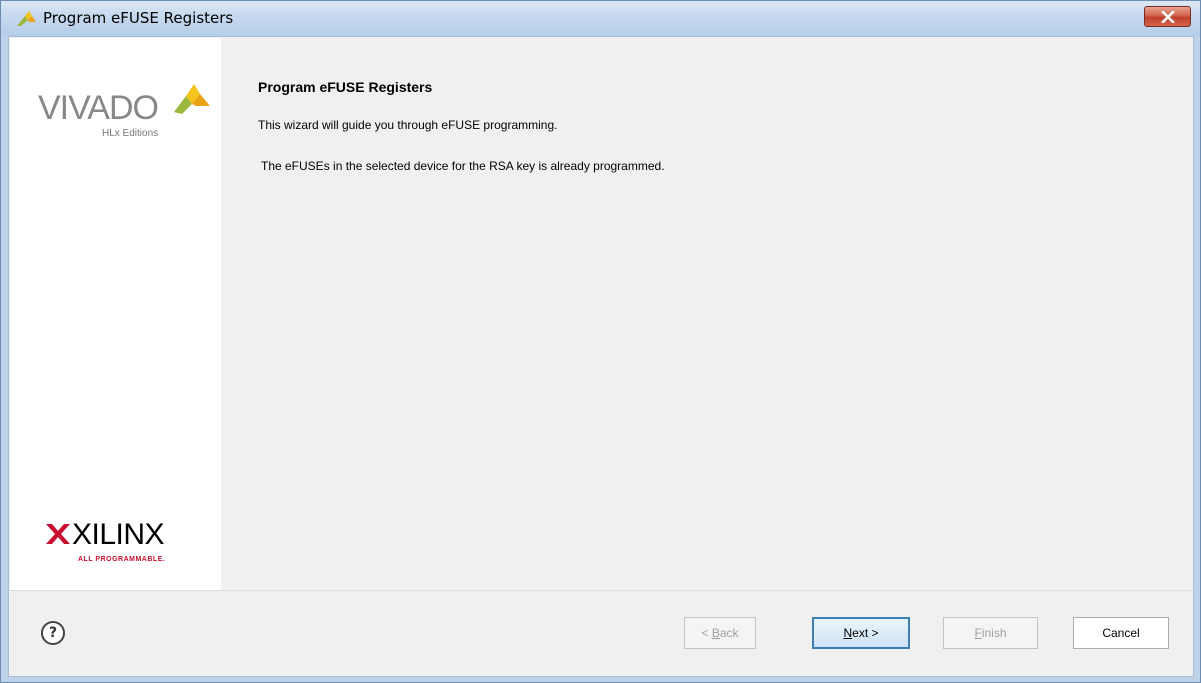  I want to click on xilinx-mark-icon, so click(57, 536).